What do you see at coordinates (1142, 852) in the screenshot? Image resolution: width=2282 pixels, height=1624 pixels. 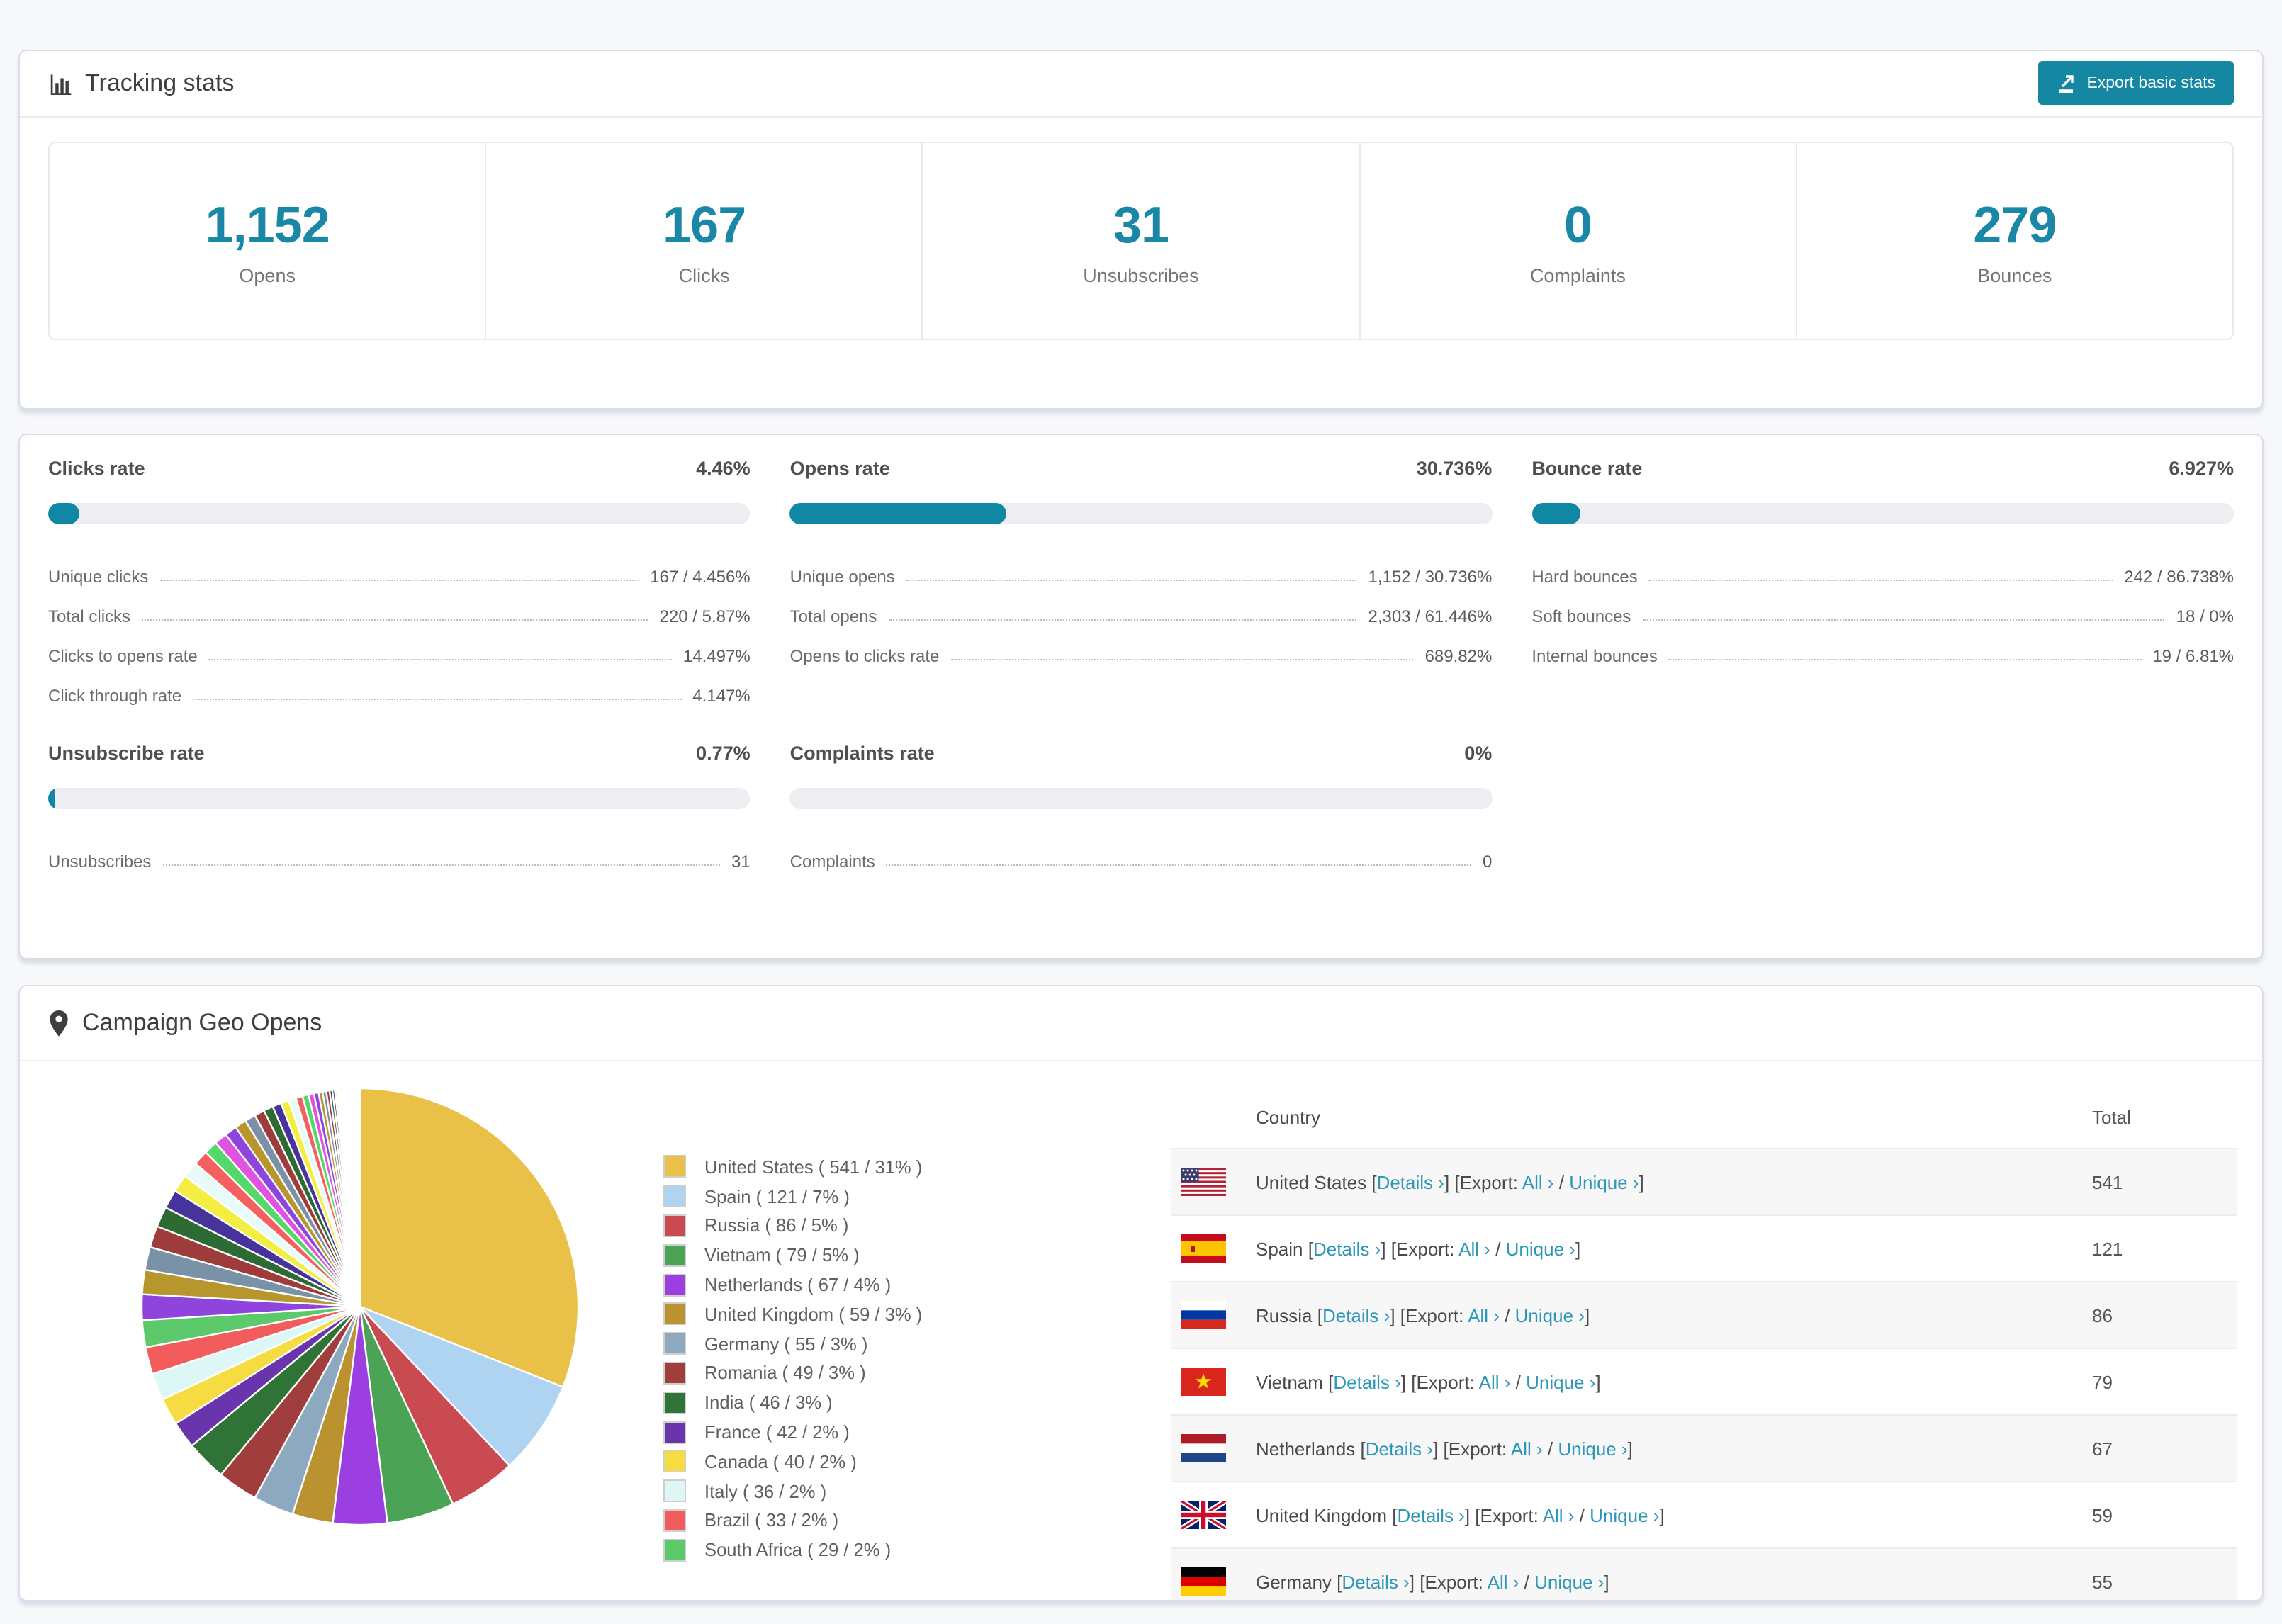 I see `rate-item: Complaints 0` at bounding box center [1142, 852].